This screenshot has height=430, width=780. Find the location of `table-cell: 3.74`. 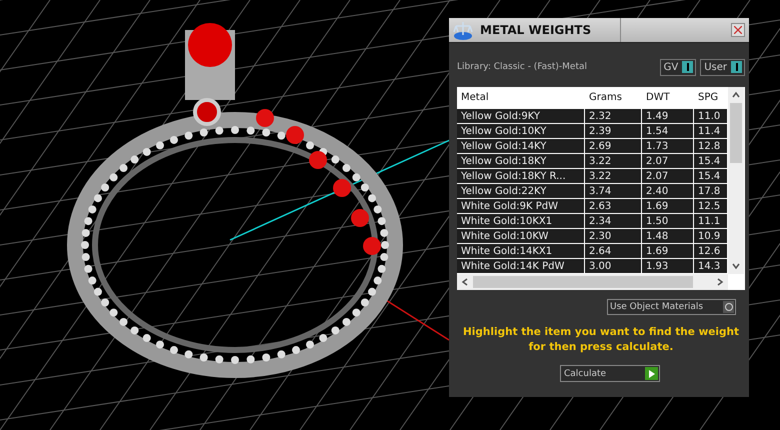

table-cell: 3.74 is located at coordinates (613, 191).